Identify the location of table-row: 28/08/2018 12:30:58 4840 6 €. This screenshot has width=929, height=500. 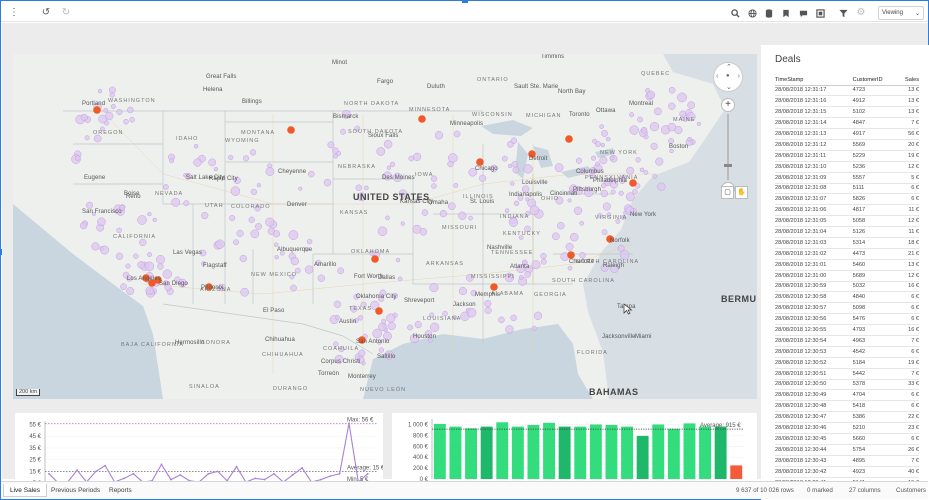
(847, 297).